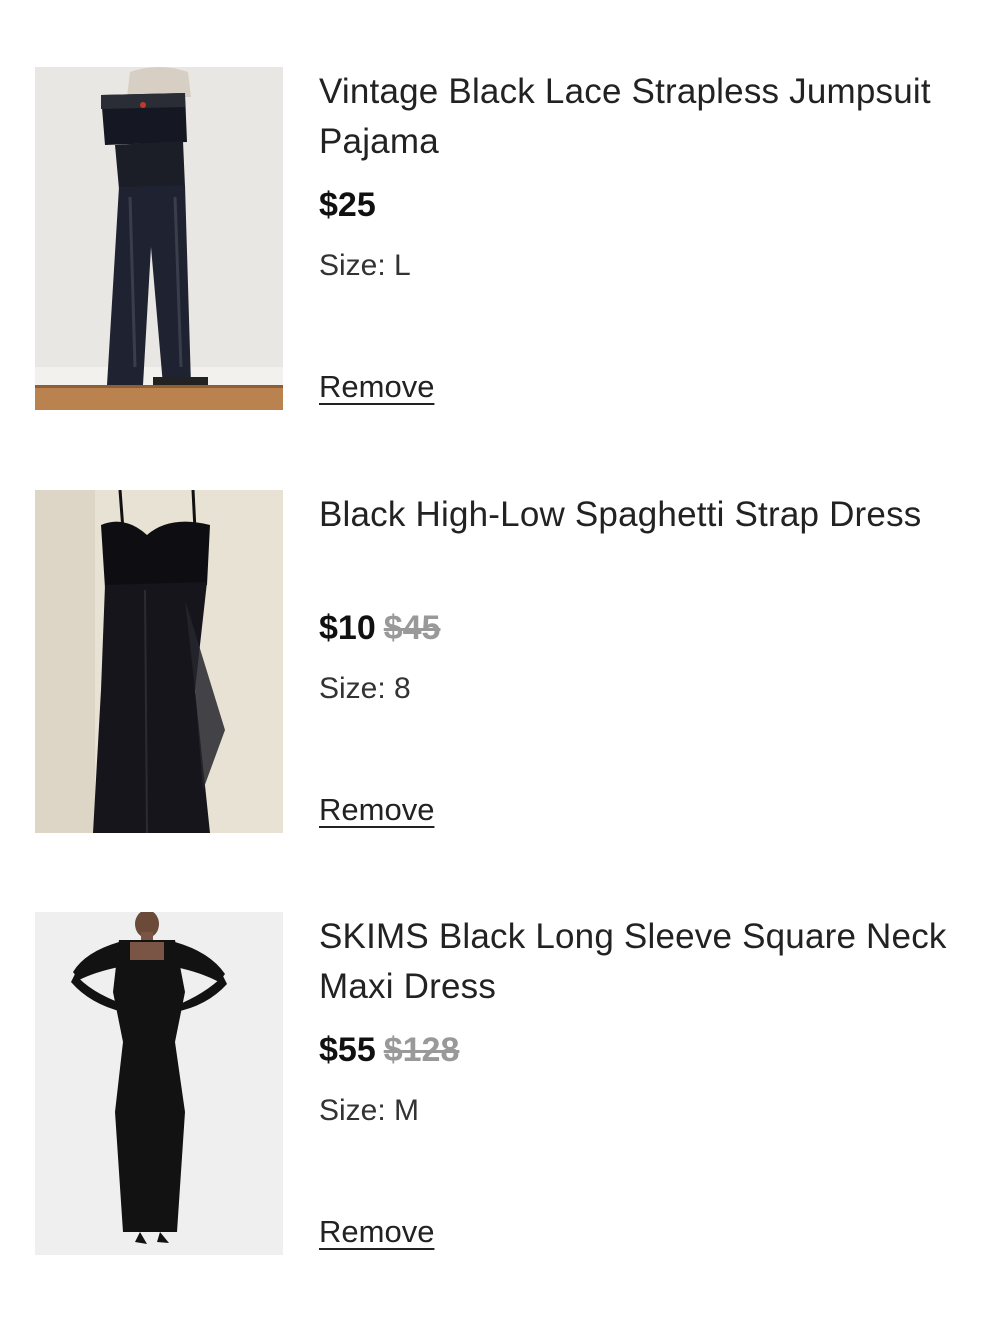 The image size is (1000, 1333). I want to click on product-title: Black High-Low Spaghetti Strap Dress, so click(639, 515).